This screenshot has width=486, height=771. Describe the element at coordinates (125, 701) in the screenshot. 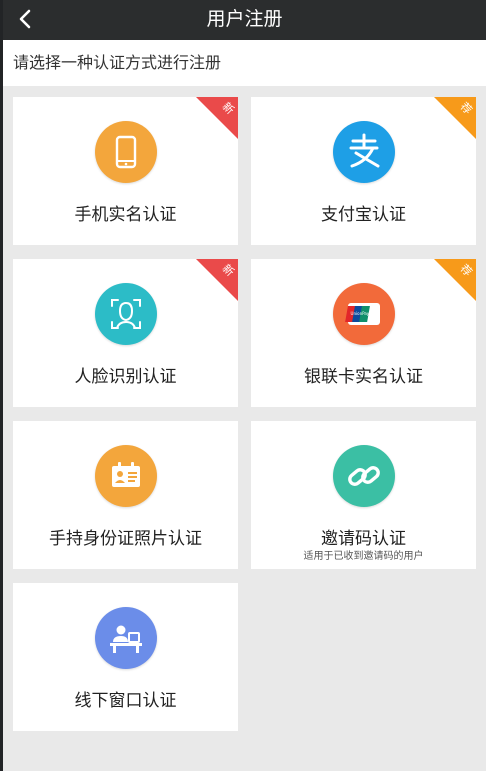

I see `option-label: 线下窗口认证` at that location.